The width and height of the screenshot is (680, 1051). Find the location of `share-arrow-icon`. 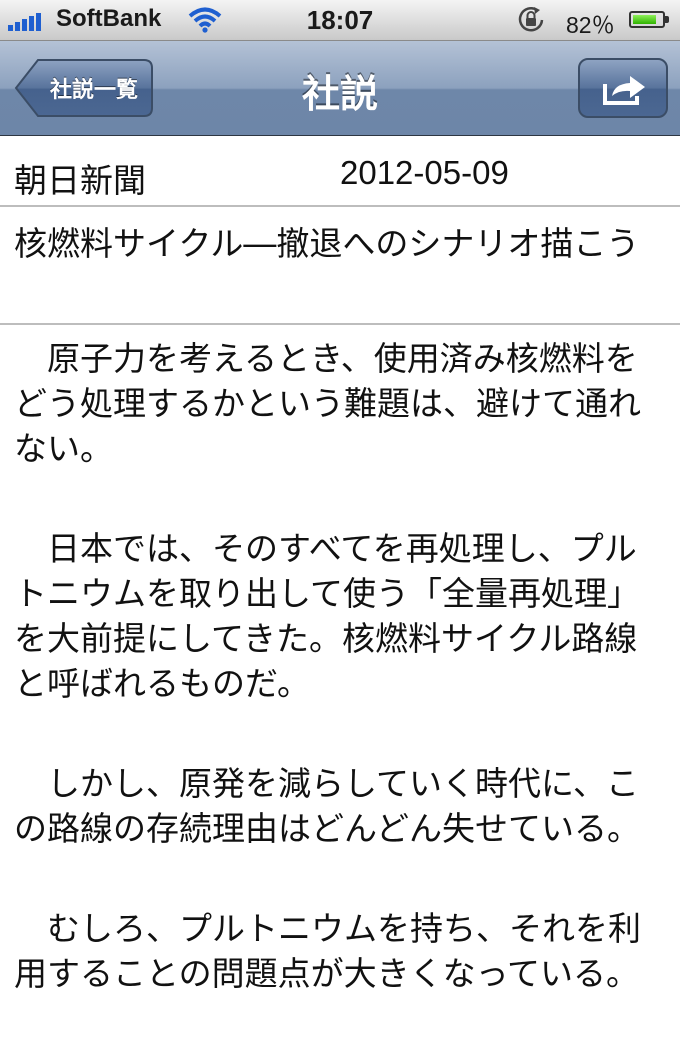

share-arrow-icon is located at coordinates (624, 90).